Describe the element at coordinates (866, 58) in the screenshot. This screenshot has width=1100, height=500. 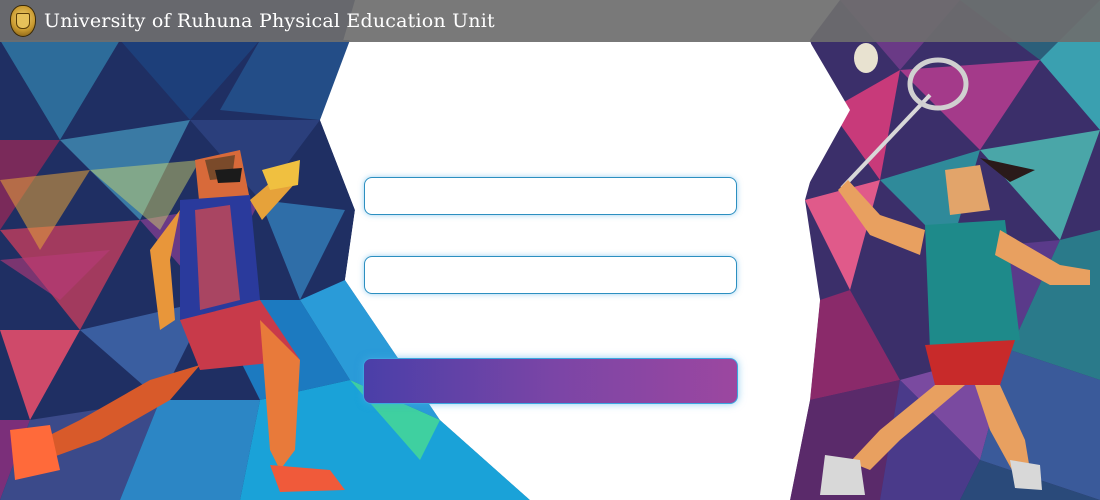
I see `shuttlecock` at that location.